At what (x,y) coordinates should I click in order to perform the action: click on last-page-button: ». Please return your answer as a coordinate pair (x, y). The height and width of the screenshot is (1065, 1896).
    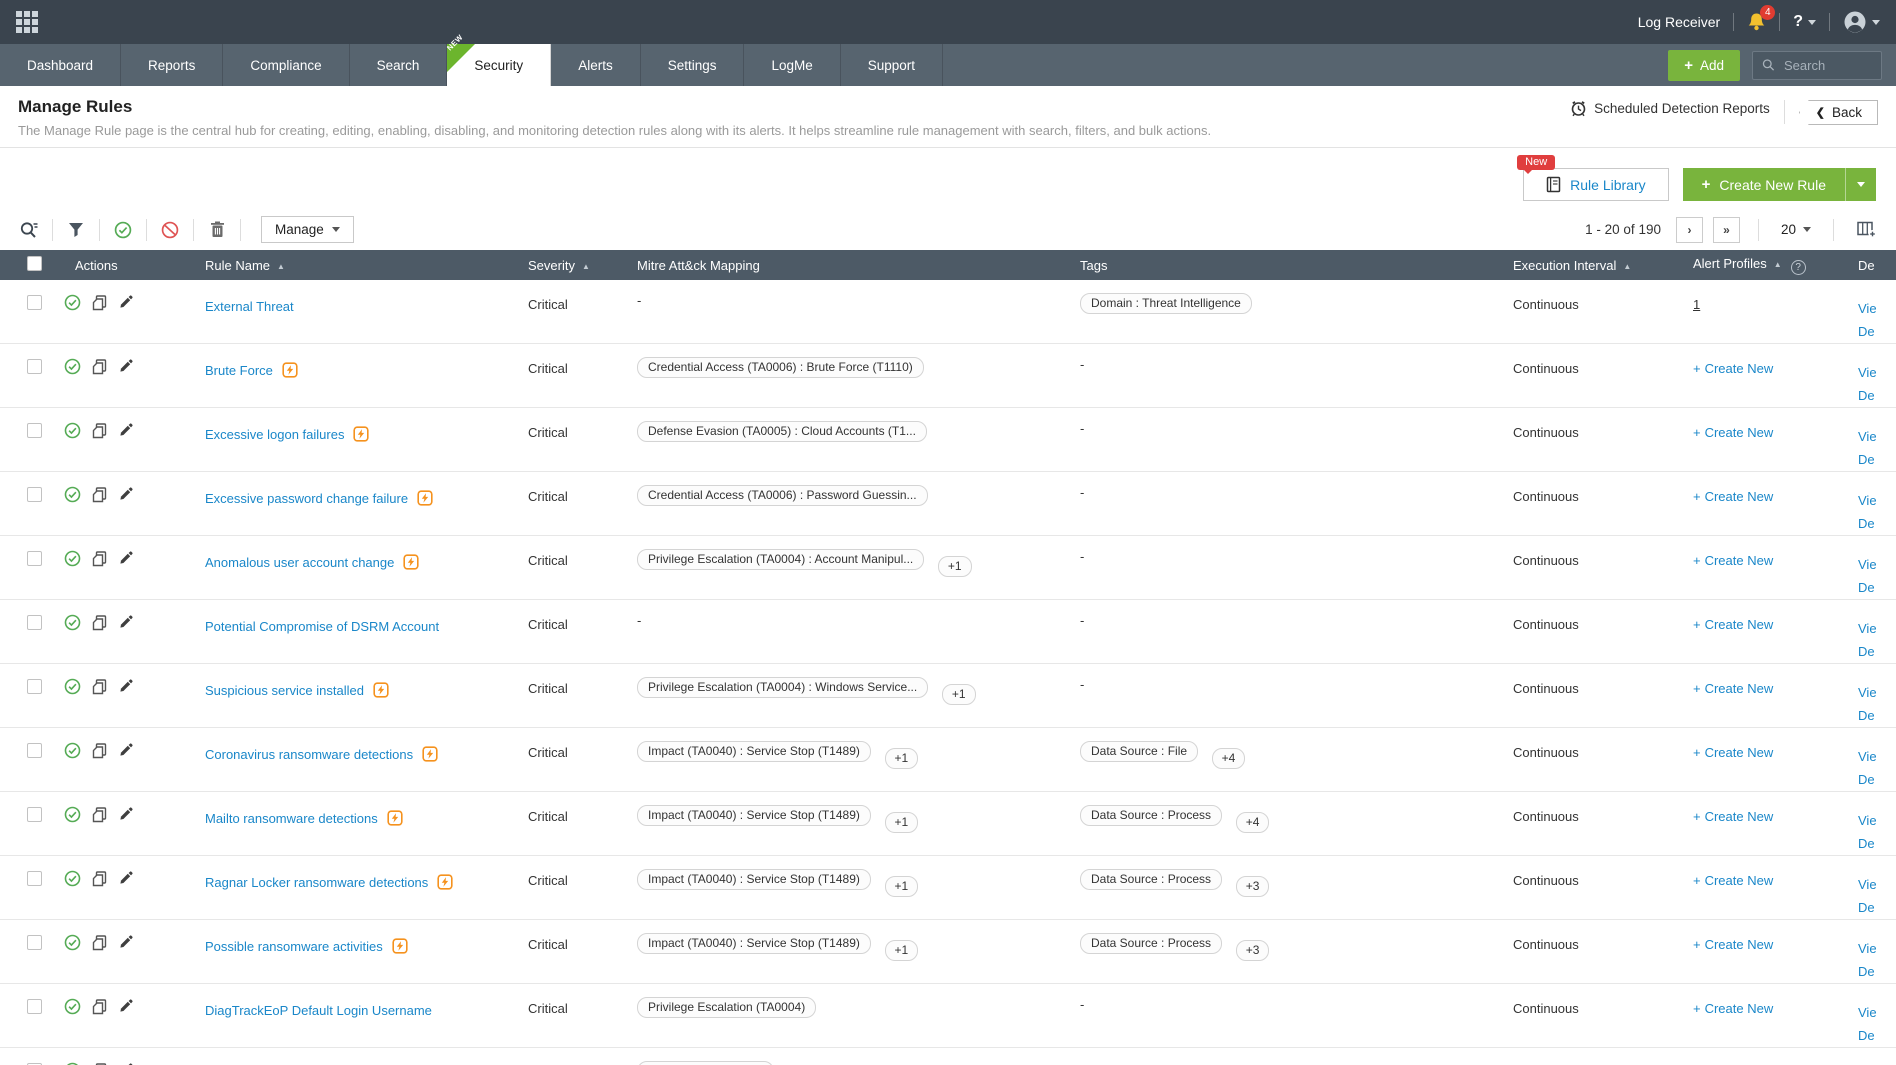
    Looking at the image, I should click on (1726, 229).